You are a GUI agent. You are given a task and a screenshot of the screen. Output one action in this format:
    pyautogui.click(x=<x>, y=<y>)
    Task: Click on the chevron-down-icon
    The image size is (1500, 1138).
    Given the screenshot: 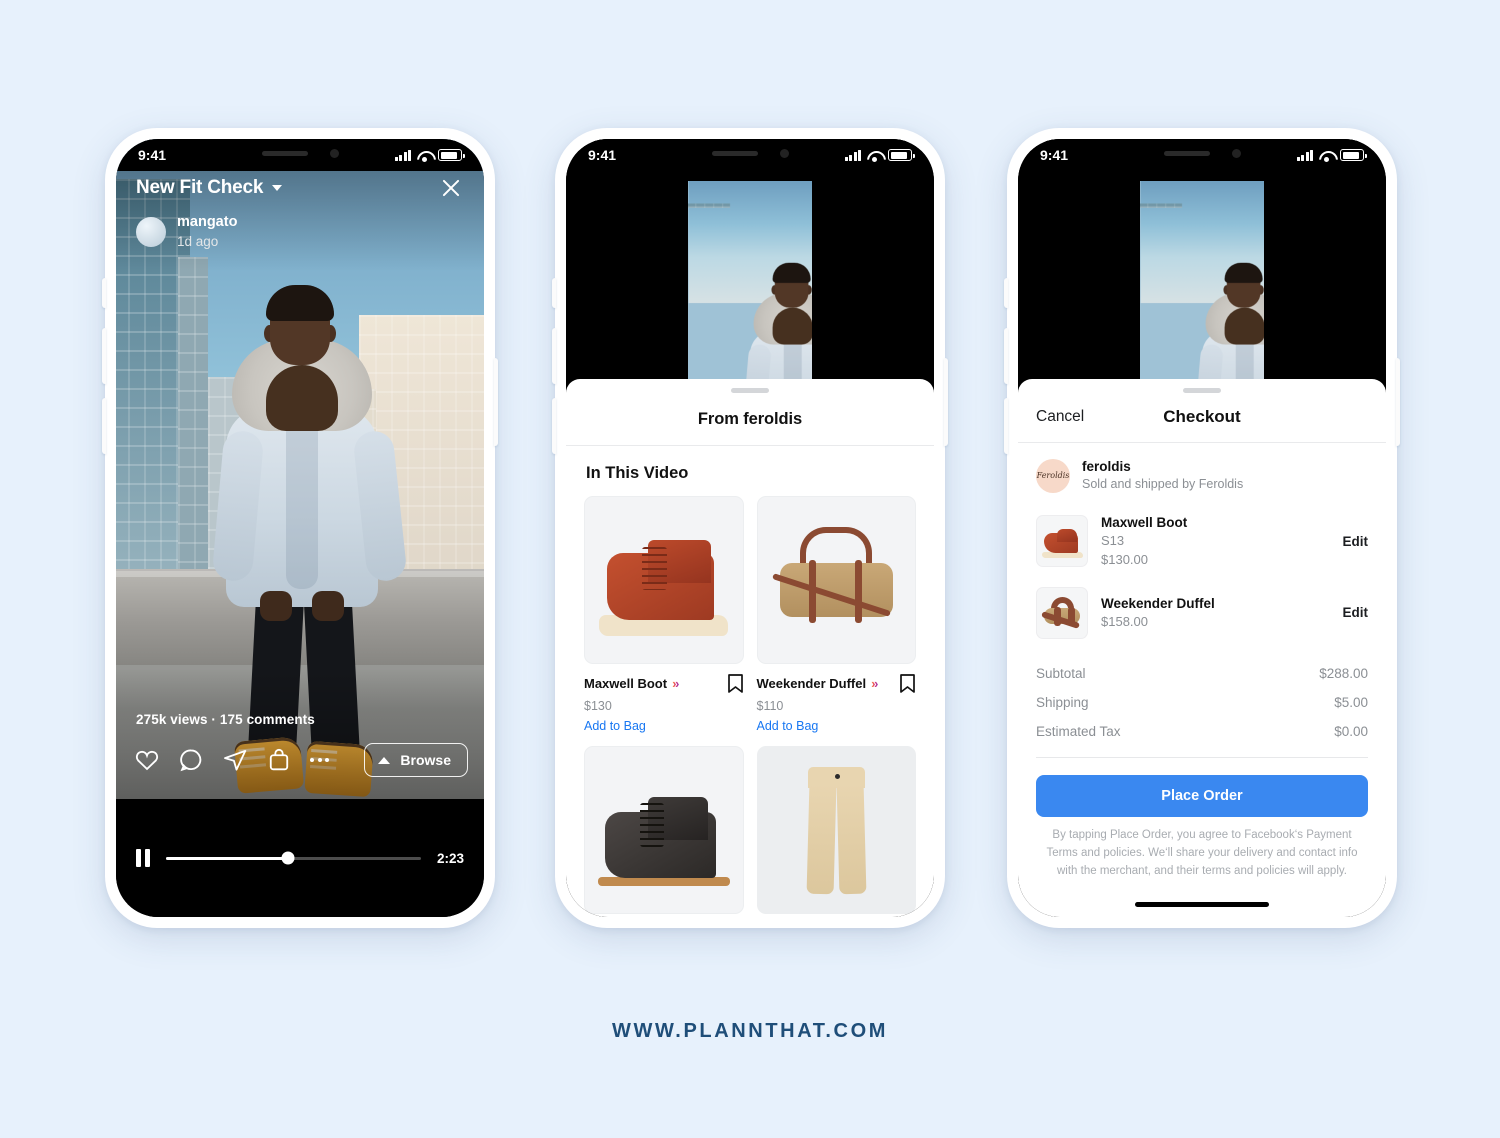 What is the action you would take?
    pyautogui.click(x=277, y=188)
    